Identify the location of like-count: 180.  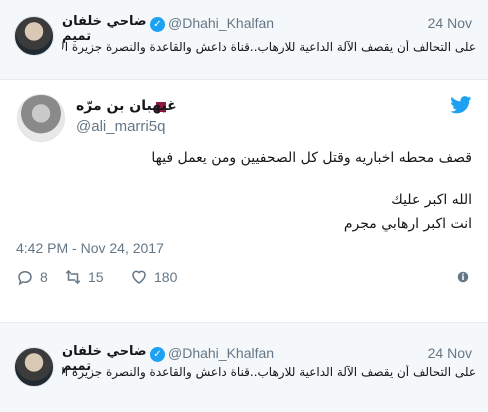
(166, 277).